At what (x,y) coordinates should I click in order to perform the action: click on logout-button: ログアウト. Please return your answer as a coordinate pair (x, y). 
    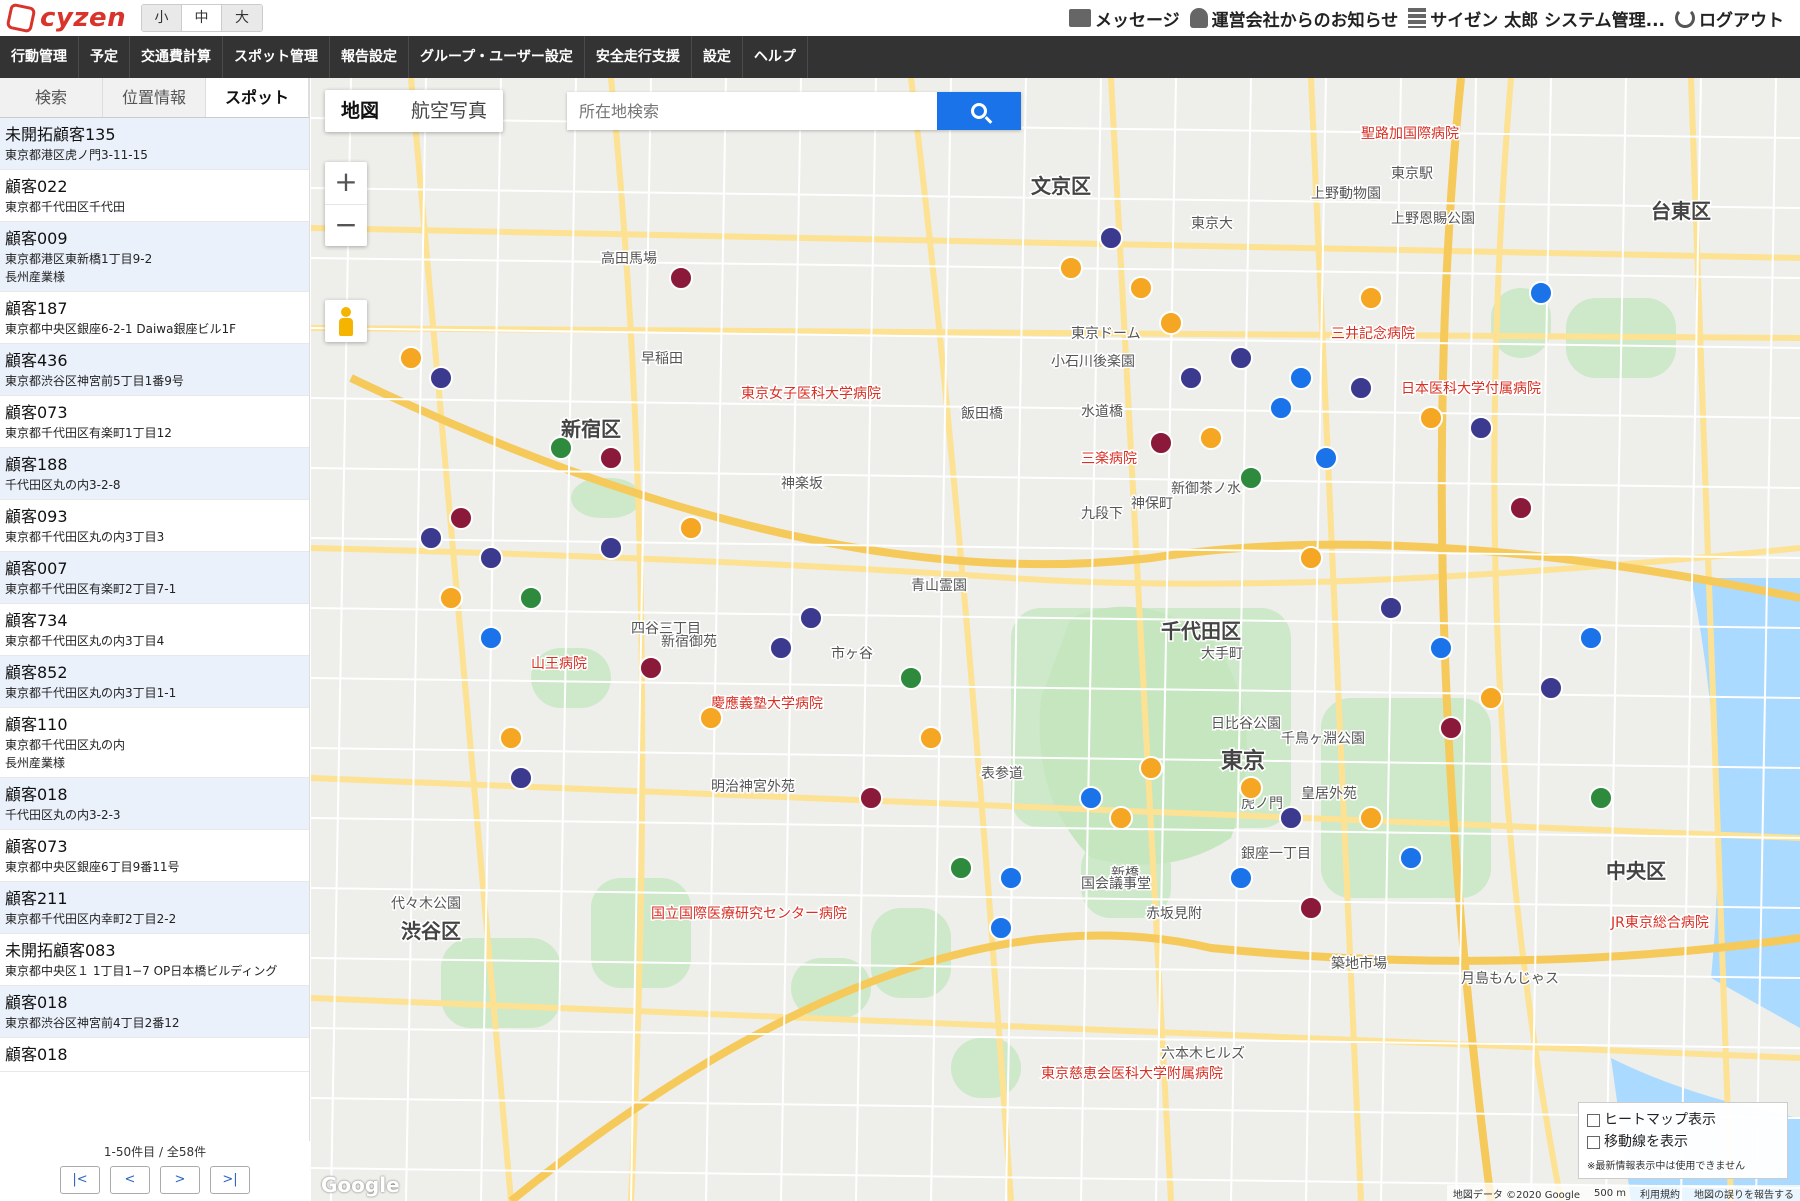
    Looking at the image, I should click on (1729, 18).